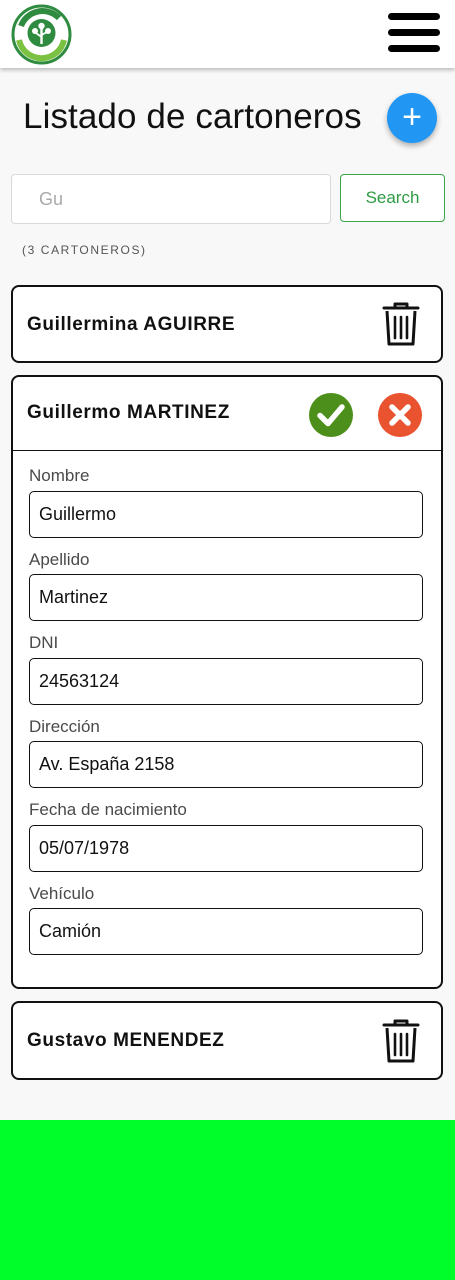 The image size is (455, 1280). What do you see at coordinates (126, 1040) in the screenshot?
I see `cartonero-name: Gustavo MENENDEZ` at bounding box center [126, 1040].